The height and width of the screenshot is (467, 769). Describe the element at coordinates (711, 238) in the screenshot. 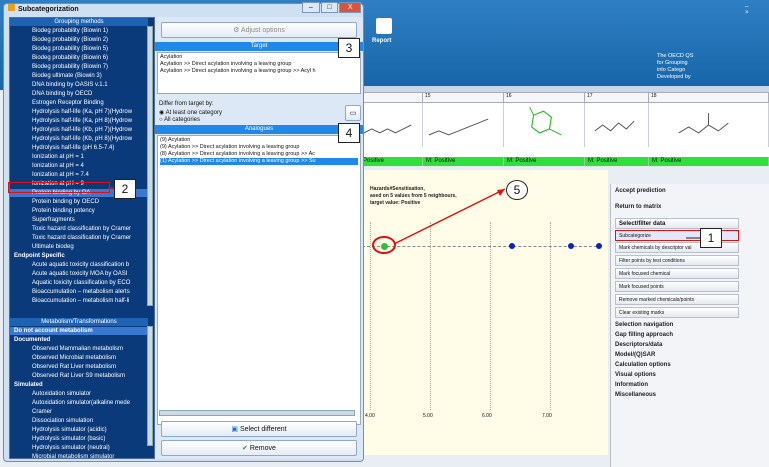

I see `callout-1: 1` at that location.